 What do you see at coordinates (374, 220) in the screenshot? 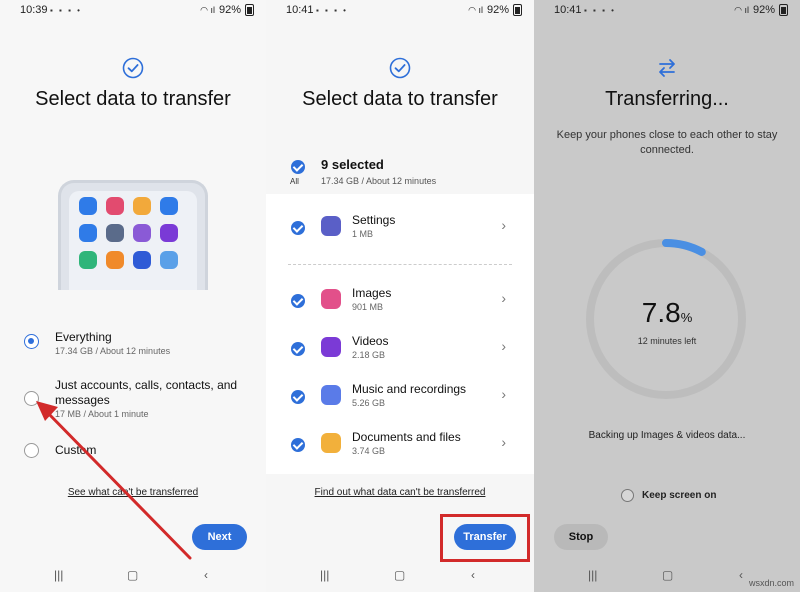
I see `item-label: Settings` at bounding box center [374, 220].